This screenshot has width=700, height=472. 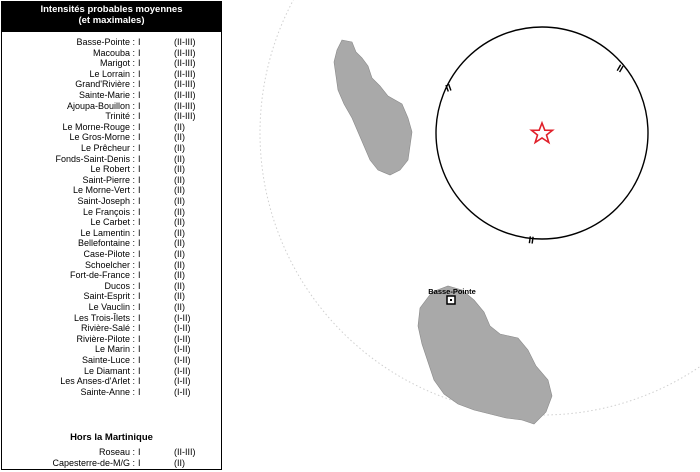 I want to click on place-name: Le Morne-Rouge :, so click(x=98, y=126).